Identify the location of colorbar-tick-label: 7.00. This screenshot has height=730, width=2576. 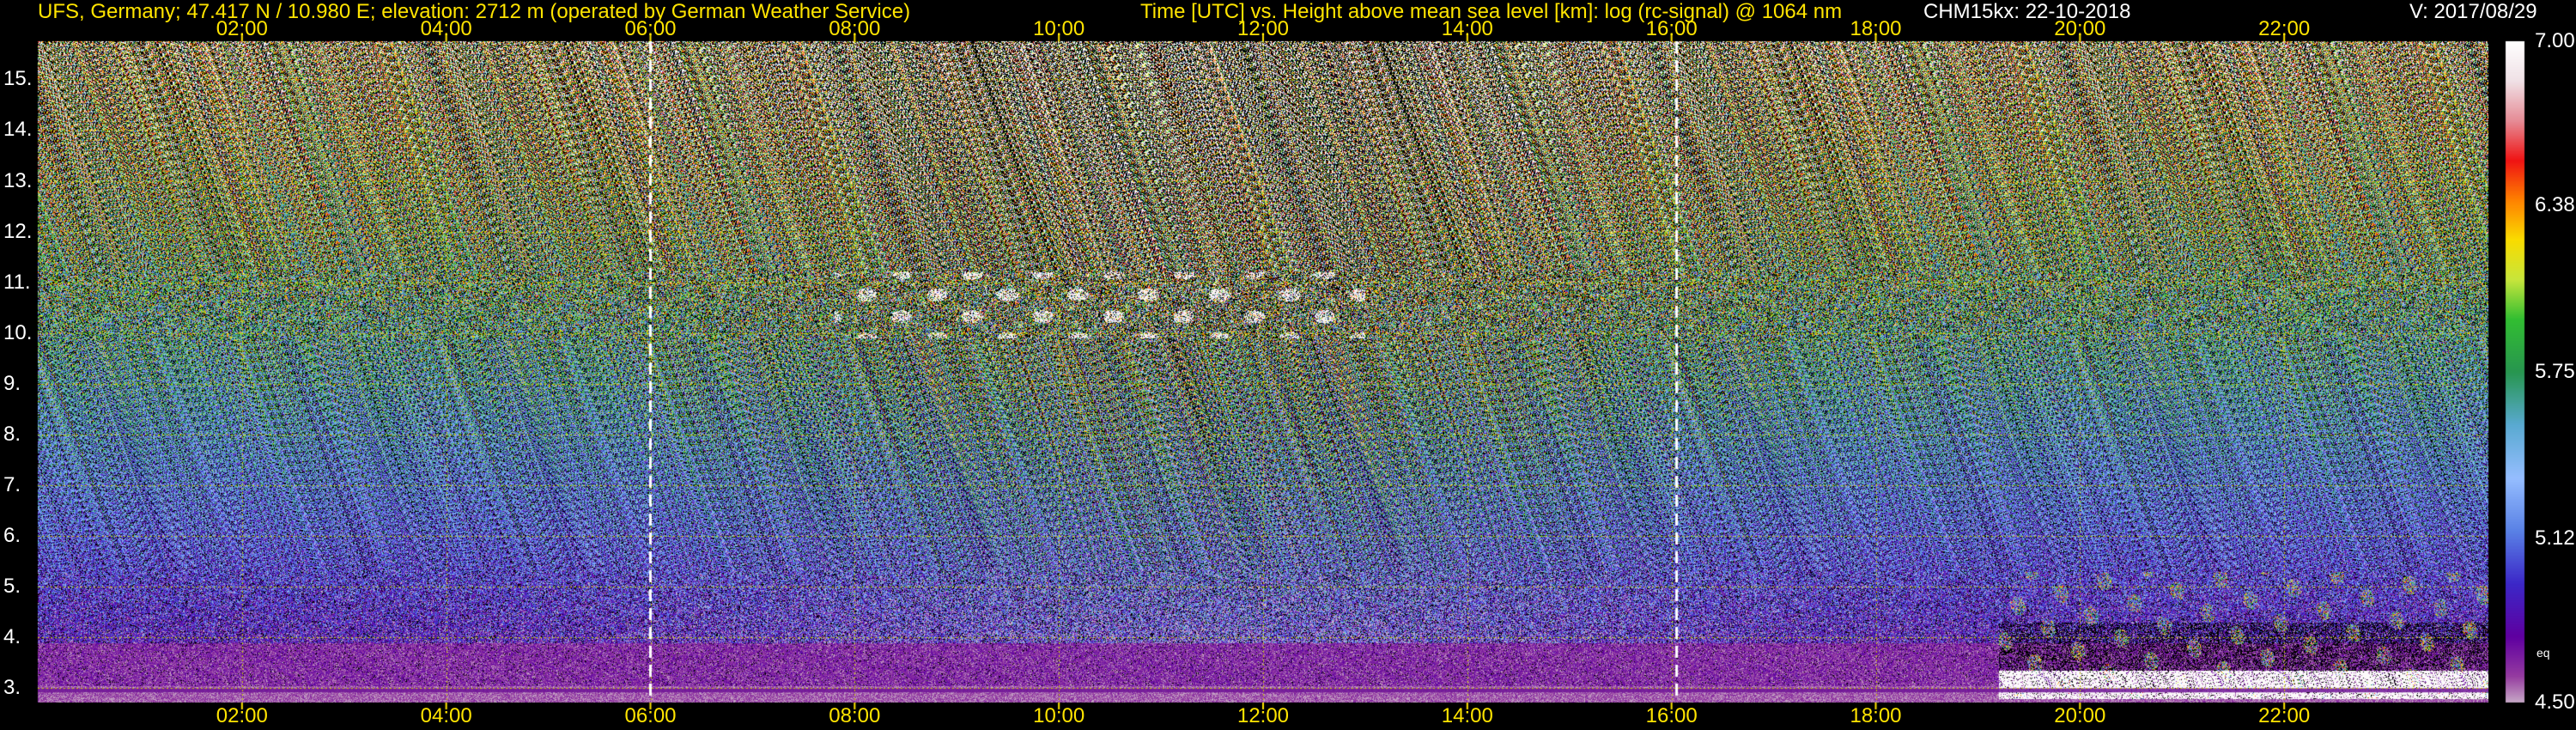
(2555, 40).